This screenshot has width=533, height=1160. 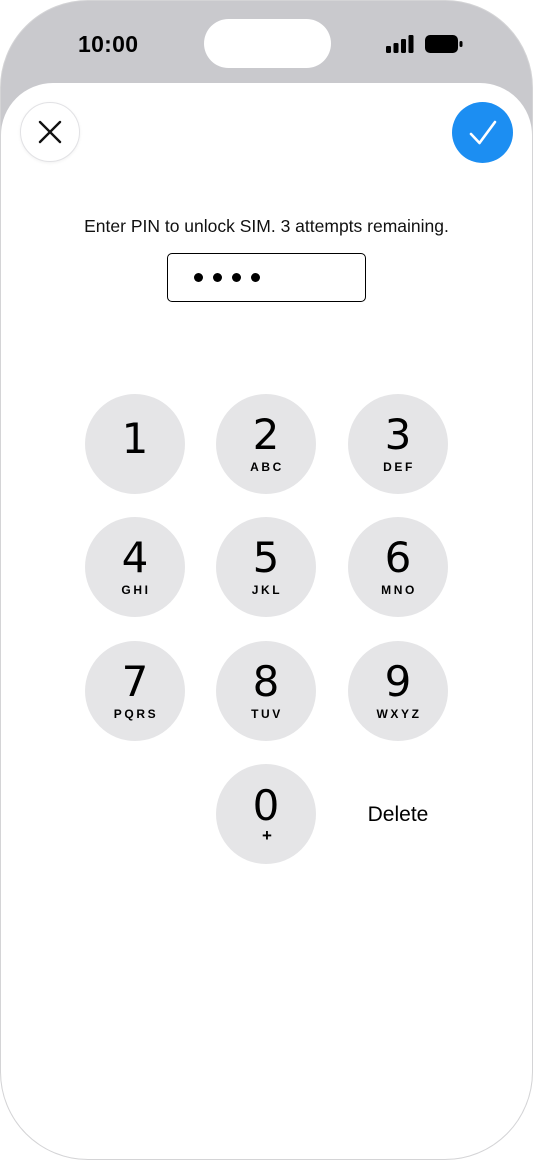 I want to click on checkmark-icon, so click(x=482, y=132).